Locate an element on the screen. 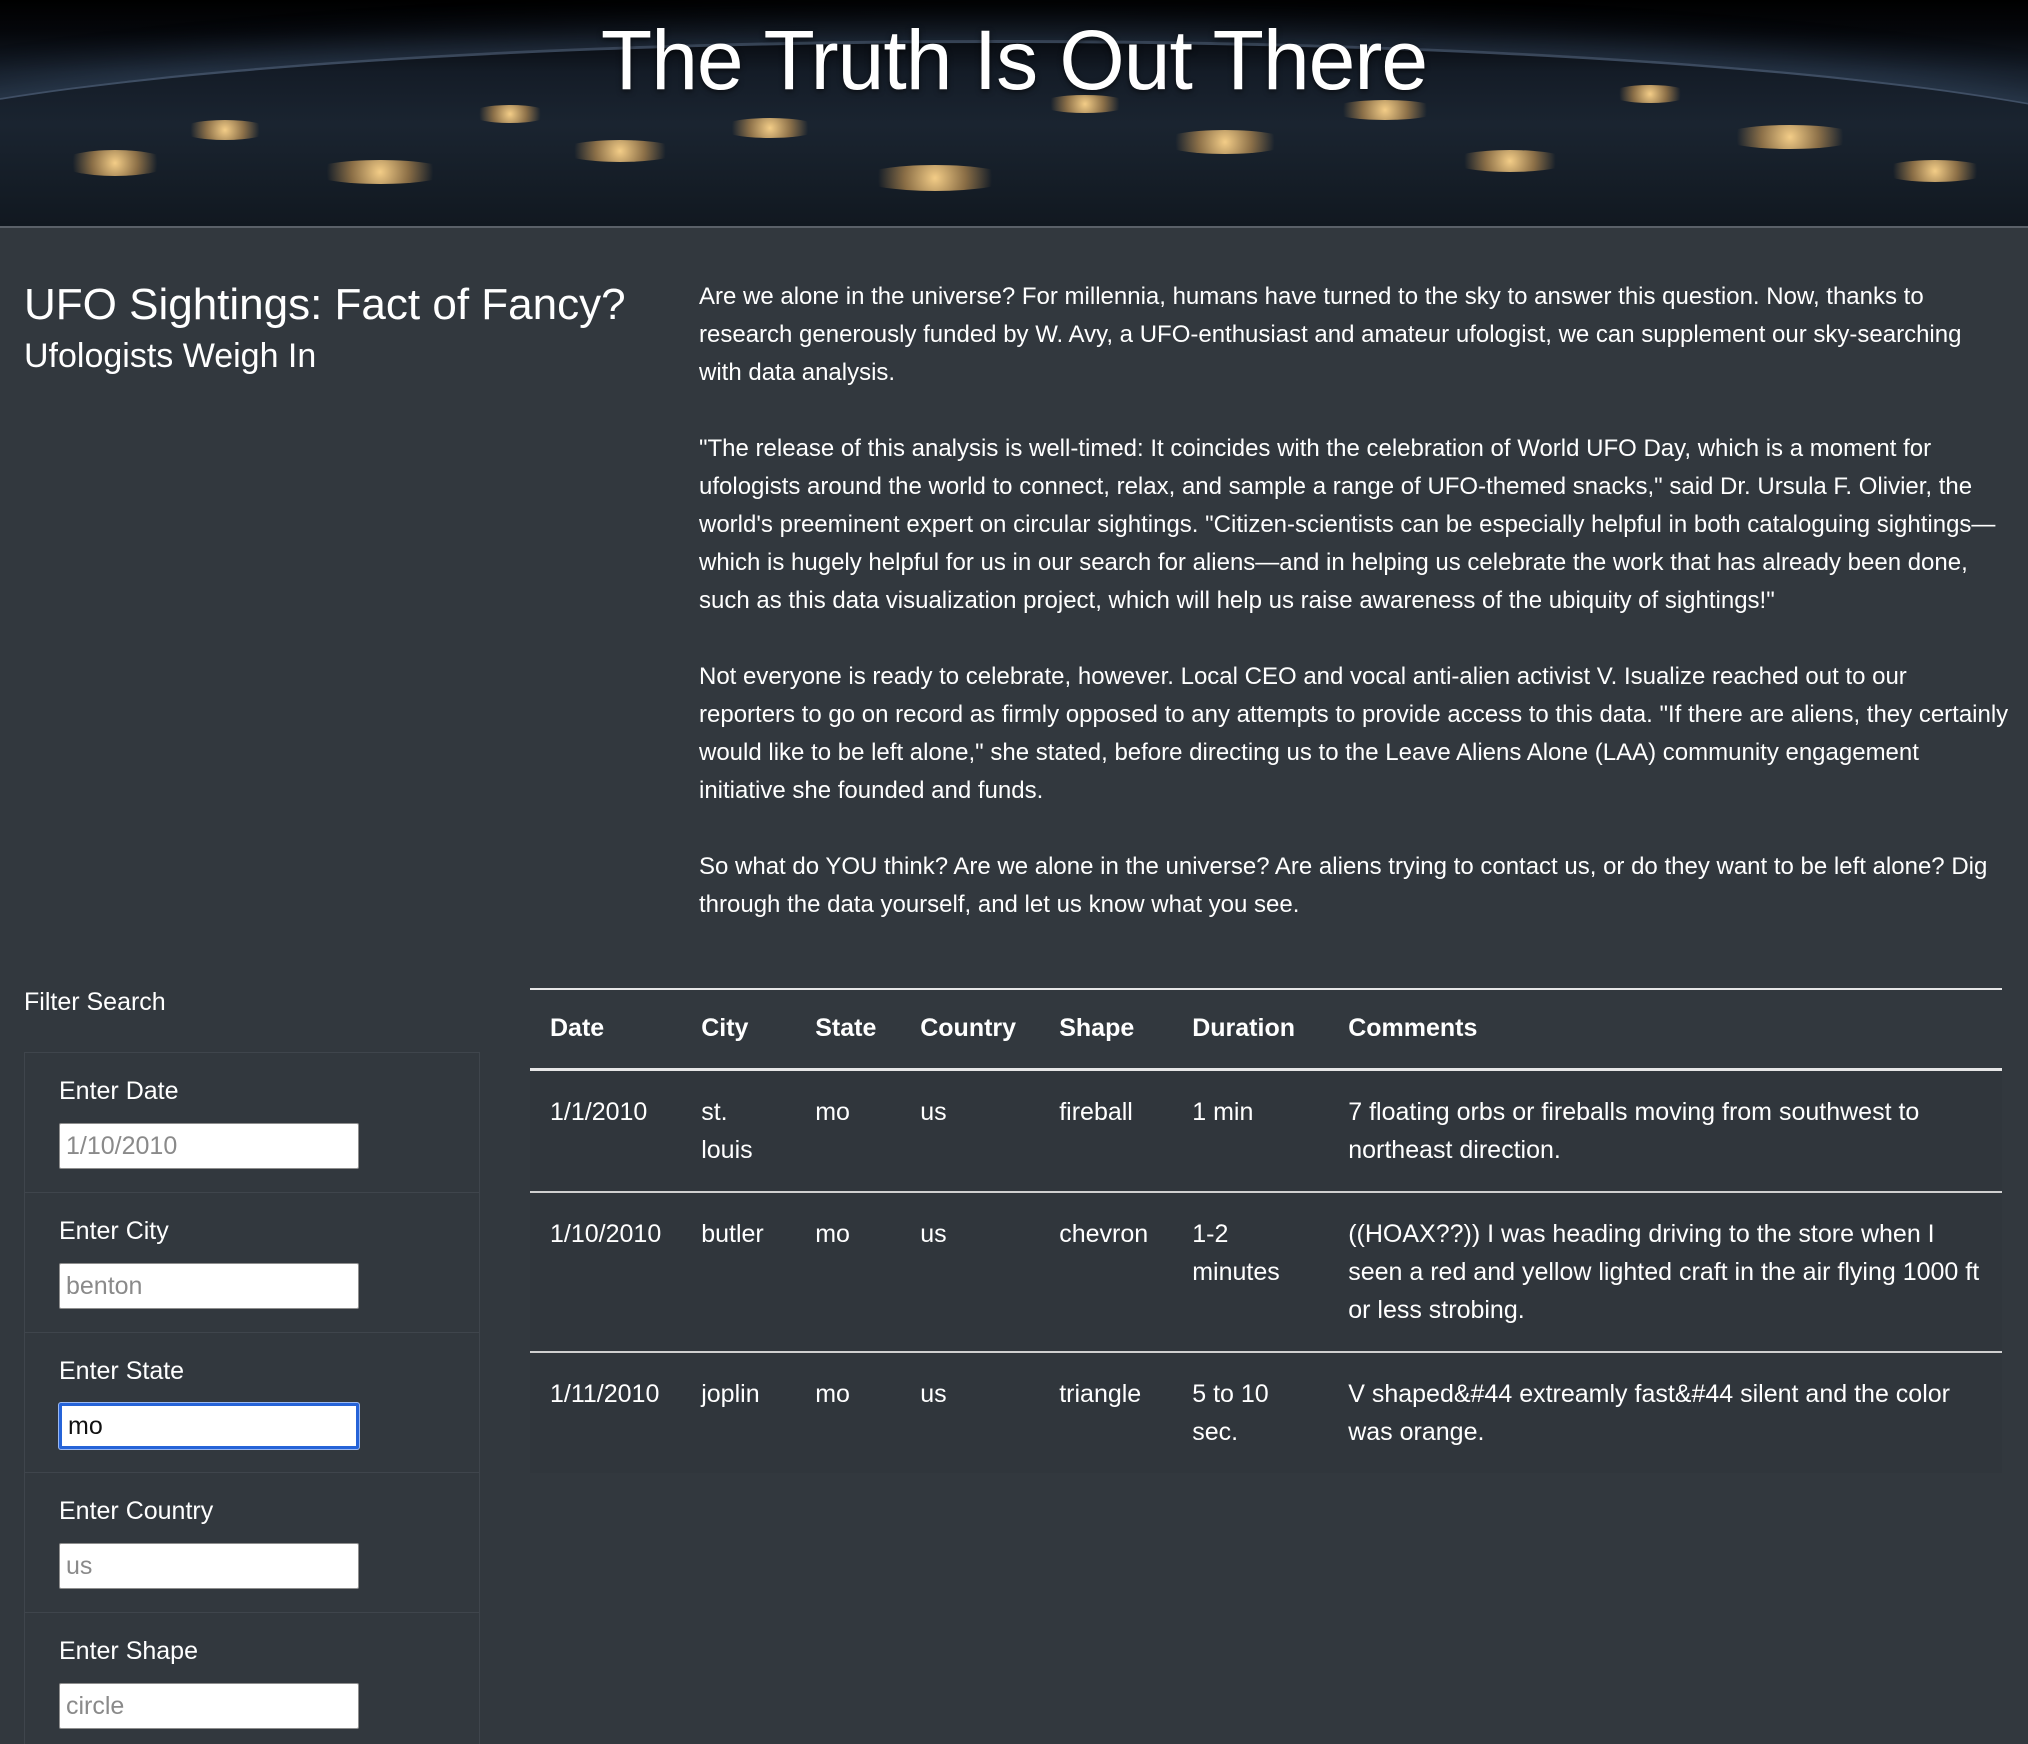  cell-duration: 1 min is located at coordinates (1250, 1131).